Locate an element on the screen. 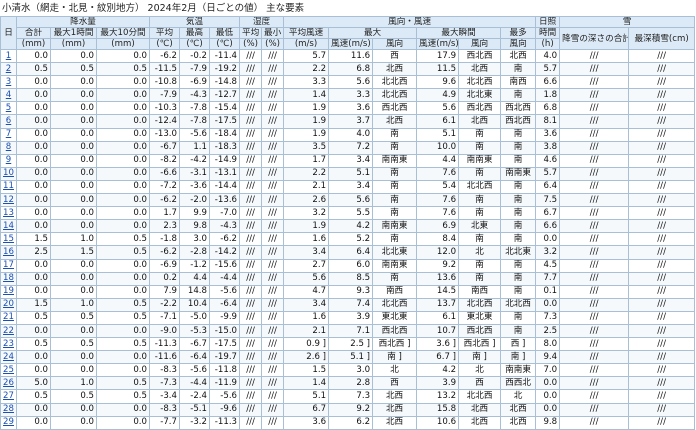  table-cell: 7.3 is located at coordinates (548, 317).